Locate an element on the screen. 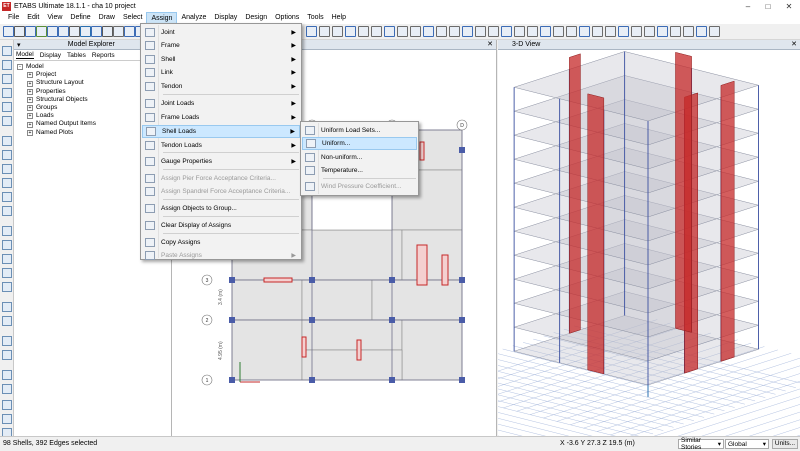 The image size is (800, 451). minimize-icon: – is located at coordinates (748, 6).